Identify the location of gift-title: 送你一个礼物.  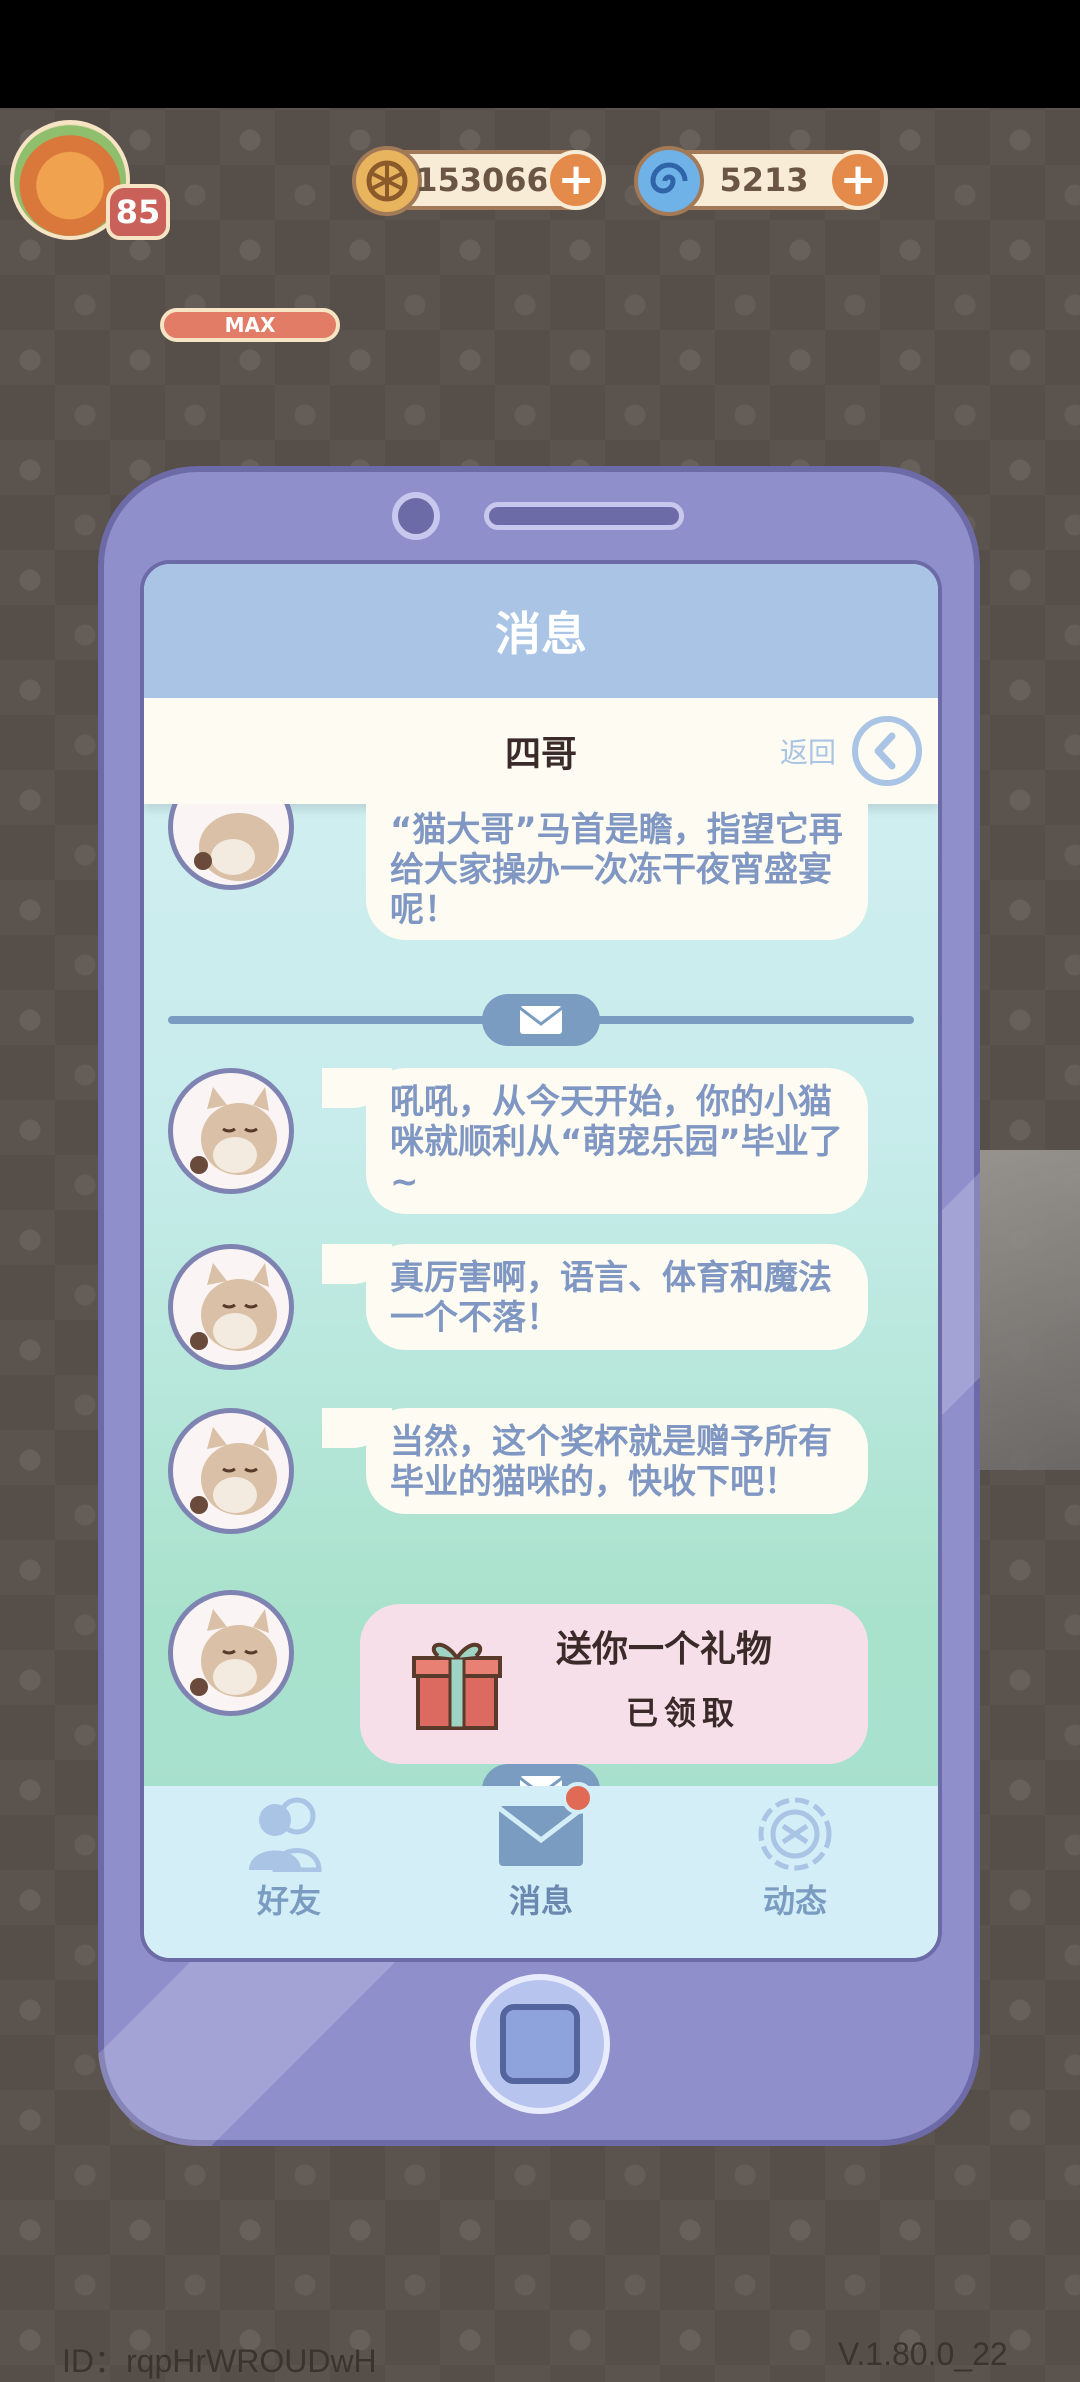
(664, 1649).